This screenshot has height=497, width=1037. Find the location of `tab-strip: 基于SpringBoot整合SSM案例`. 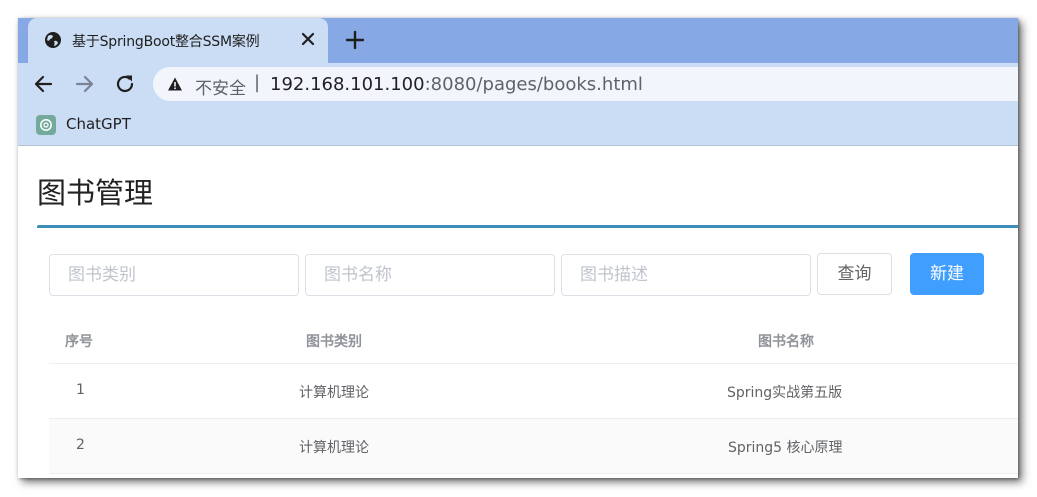

tab-strip: 基于SpringBoot整合SSM案例 is located at coordinates (518, 40).